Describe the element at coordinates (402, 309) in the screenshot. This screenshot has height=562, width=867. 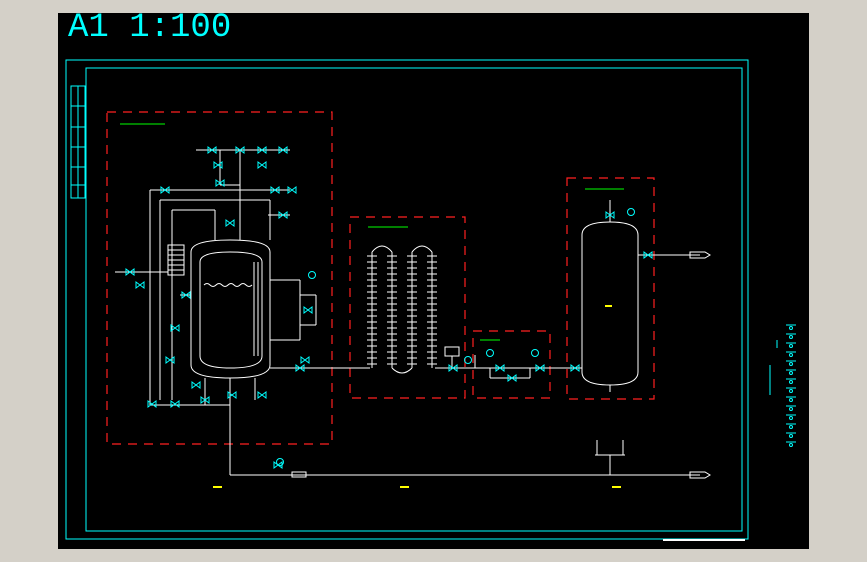
I see `air-heater-fins` at that location.